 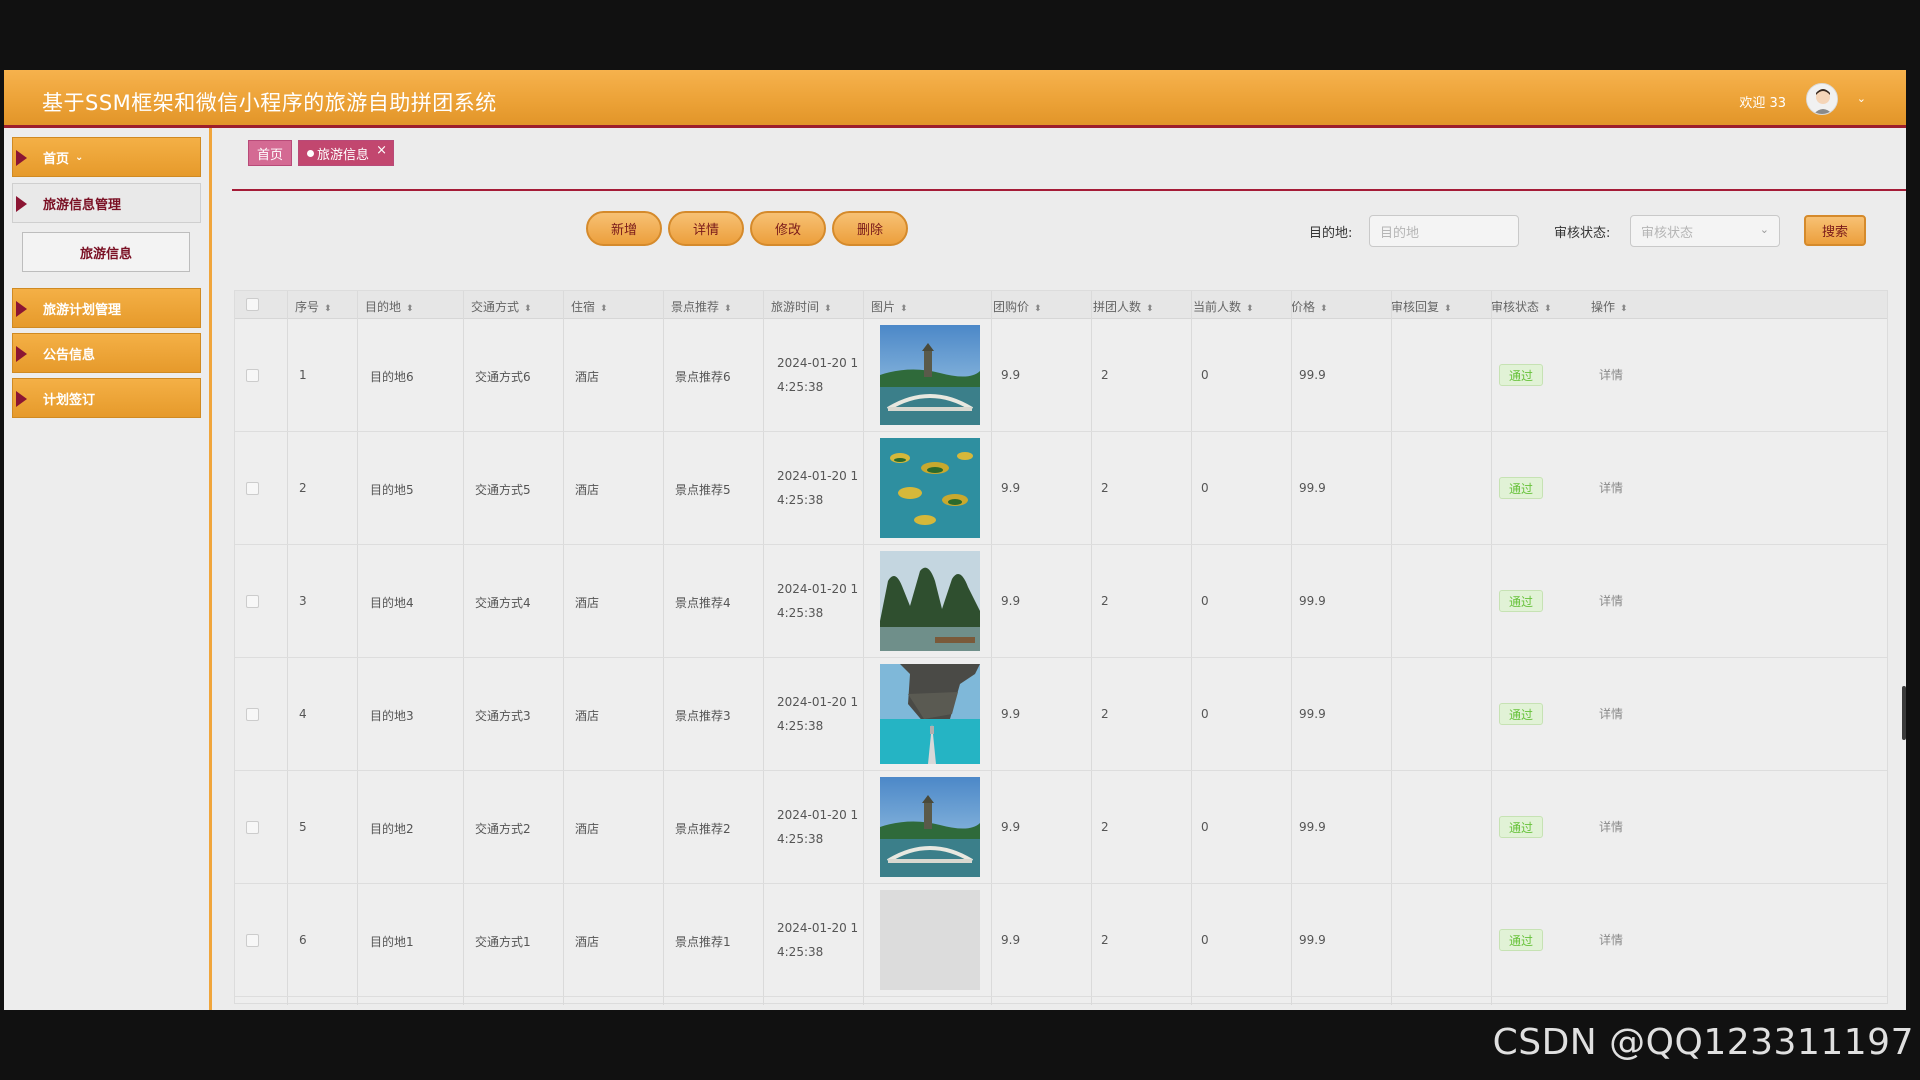 What do you see at coordinates (252, 304) in the screenshot?
I see `select-all-checkbox` at bounding box center [252, 304].